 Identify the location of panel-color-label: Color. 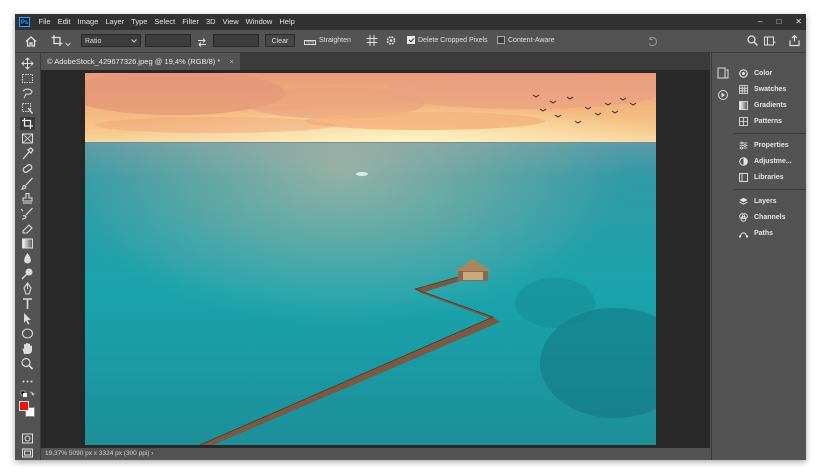
(763, 73).